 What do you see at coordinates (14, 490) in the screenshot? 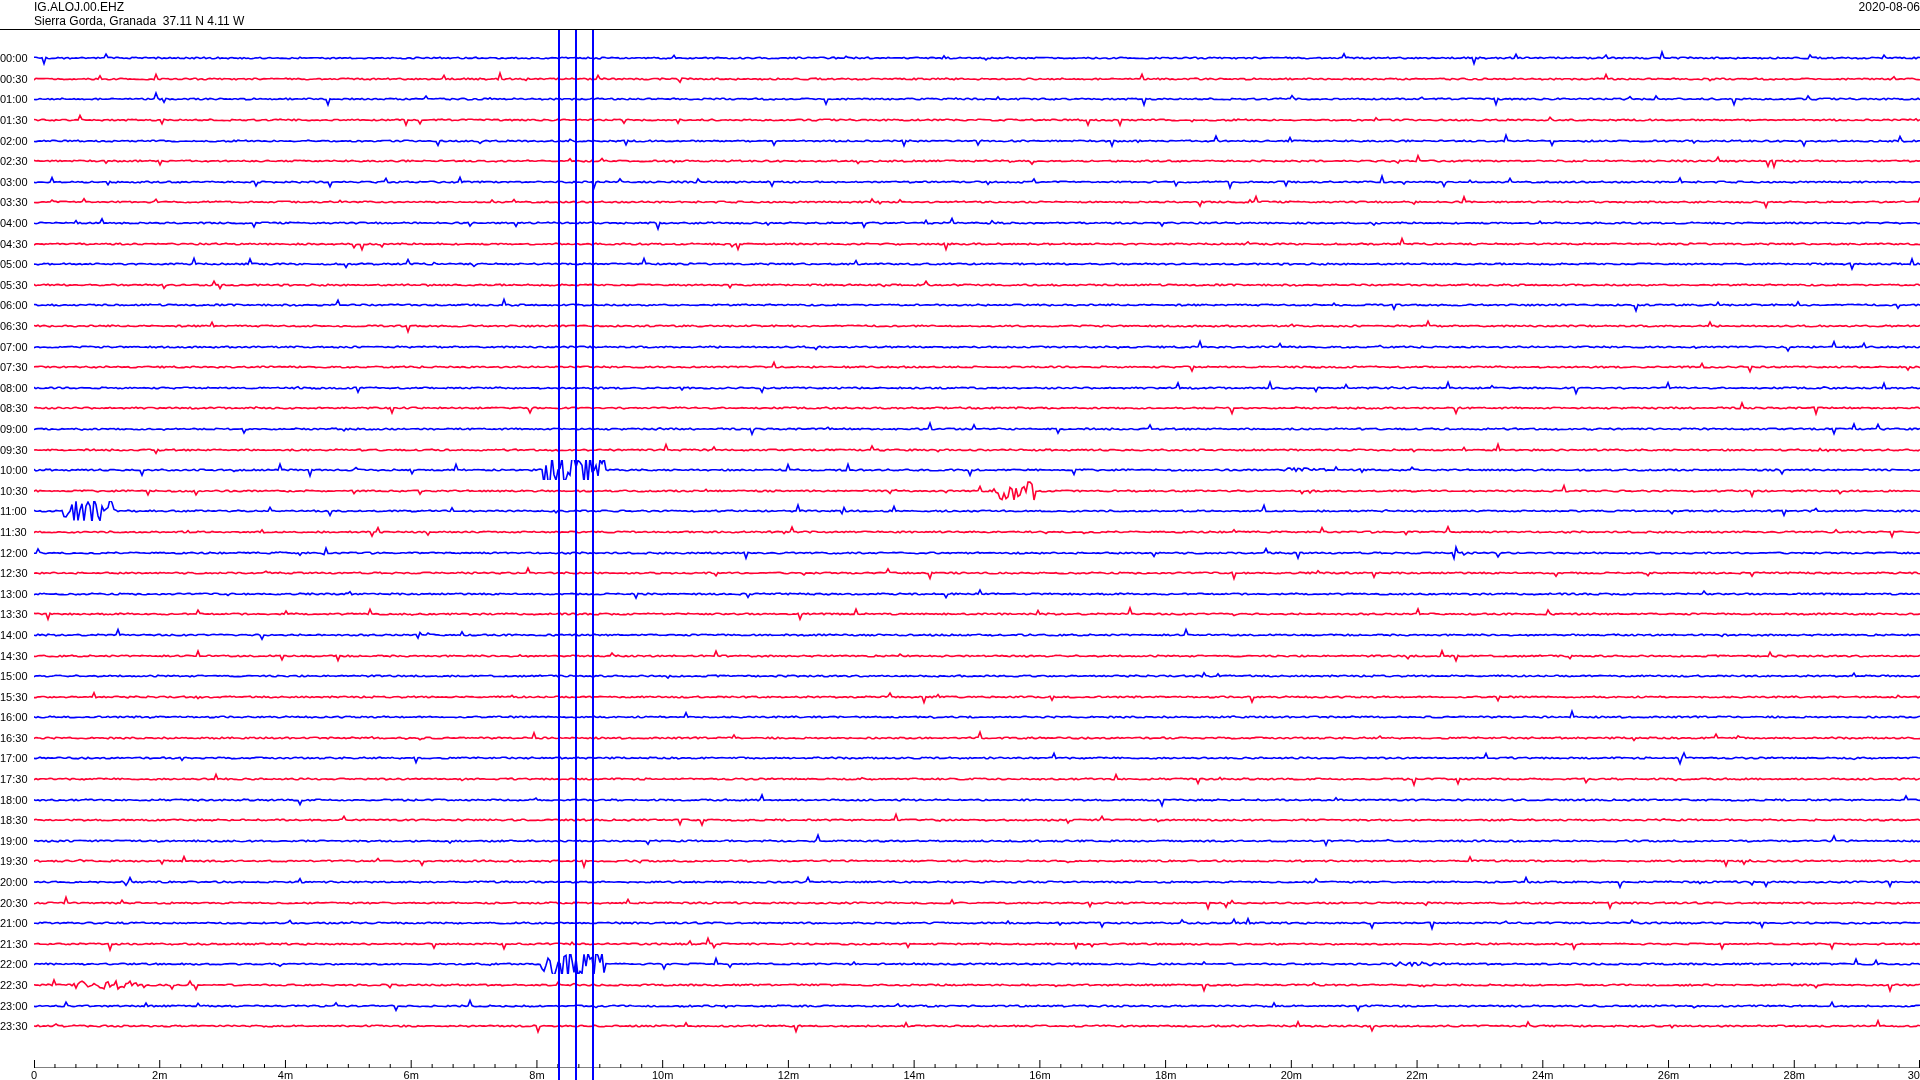
I see `time-label: 10:30` at bounding box center [14, 490].